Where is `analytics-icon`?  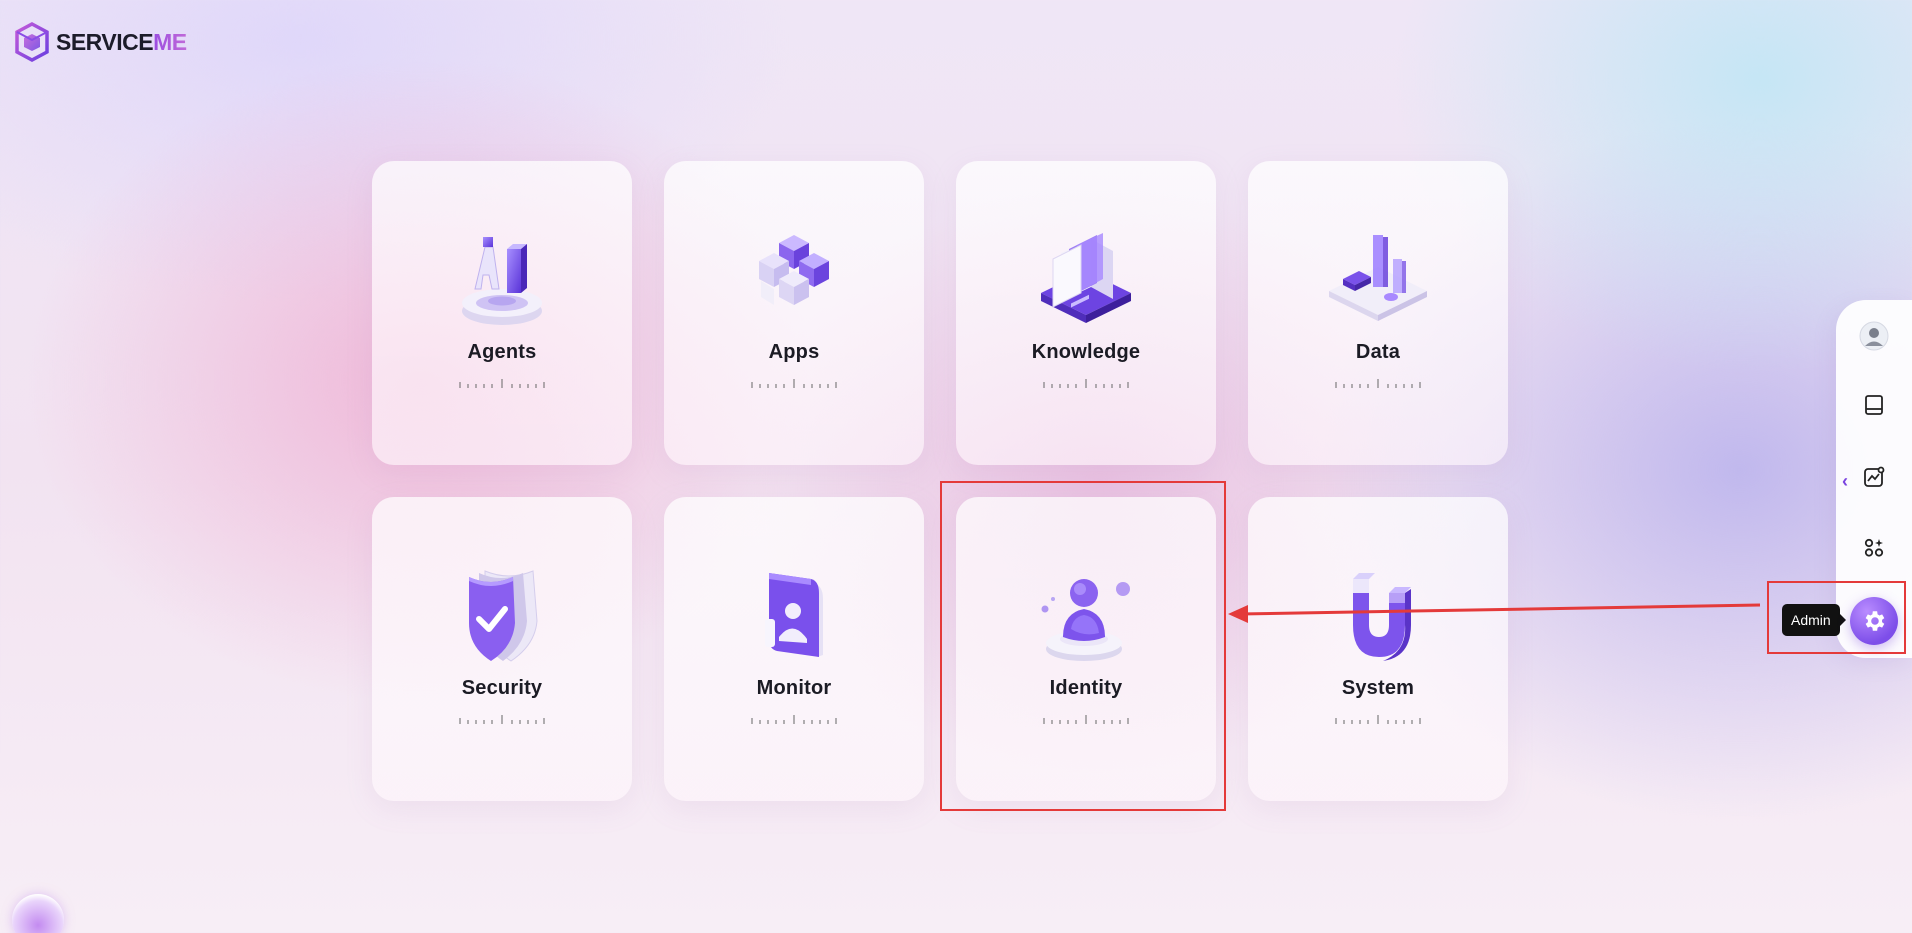 analytics-icon is located at coordinates (1874, 477).